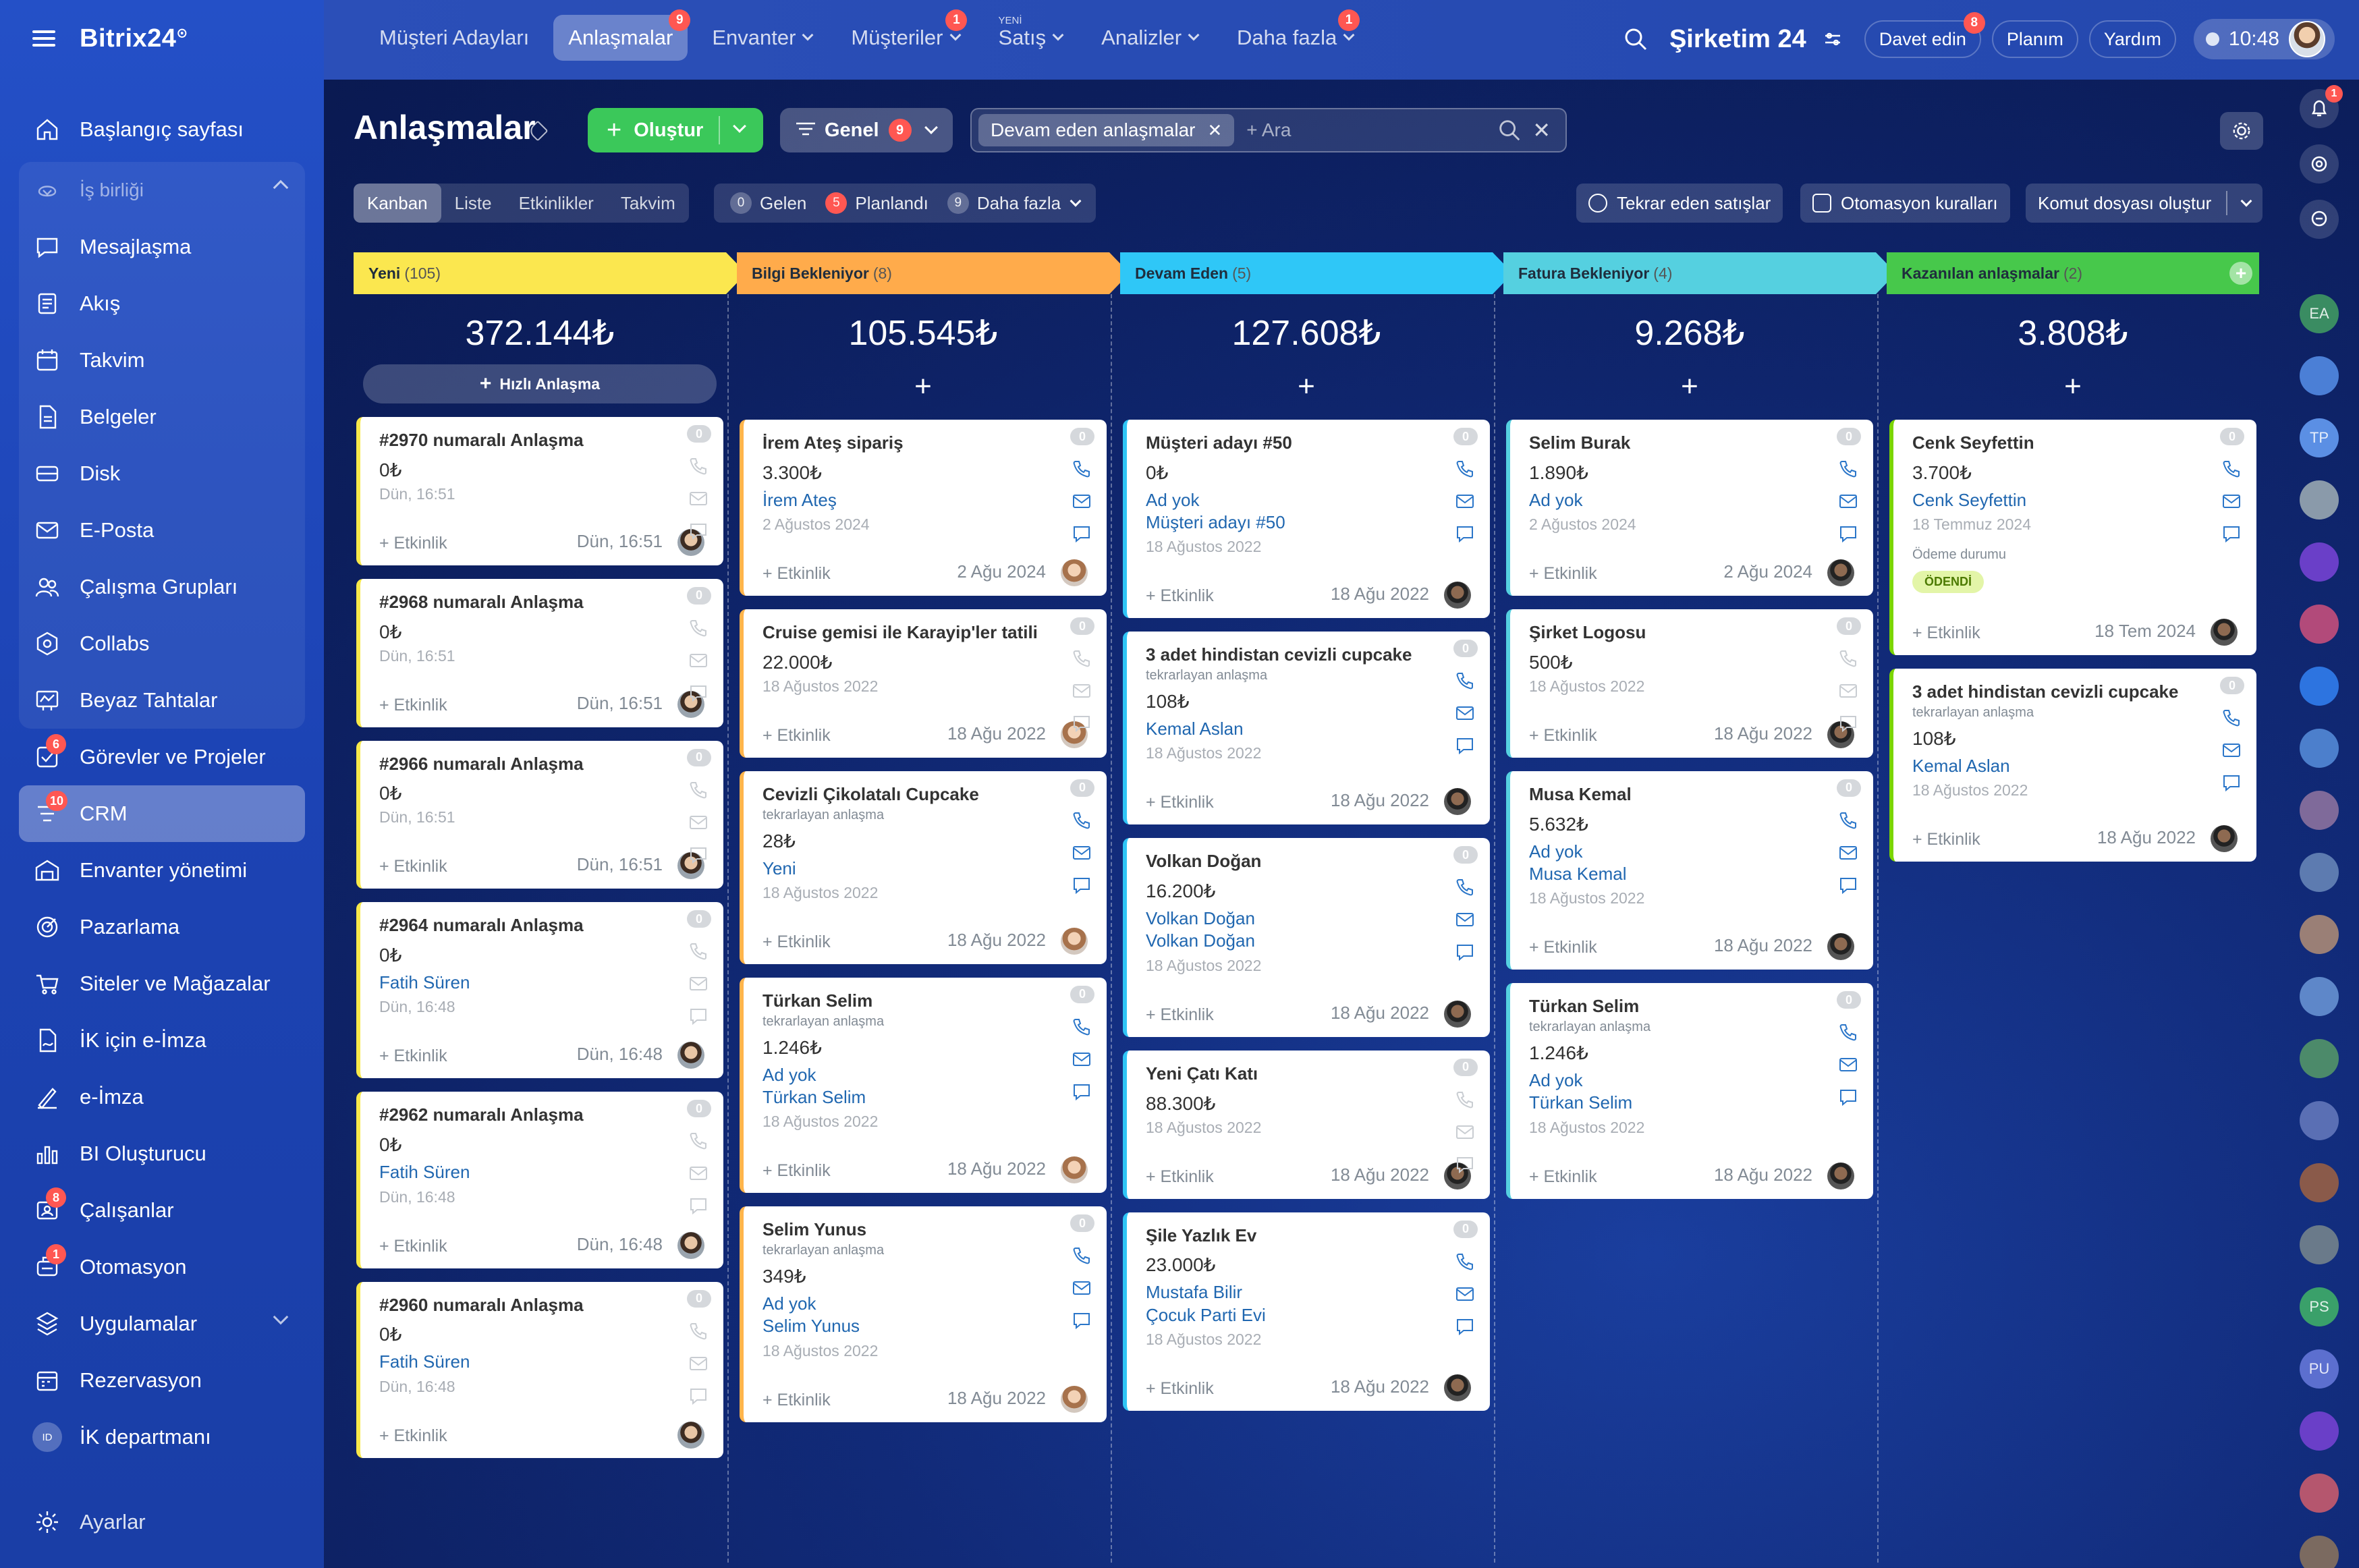 This screenshot has width=2359, height=1568. Describe the element at coordinates (2319, 624) in the screenshot. I see `contact-avatar-red` at that location.